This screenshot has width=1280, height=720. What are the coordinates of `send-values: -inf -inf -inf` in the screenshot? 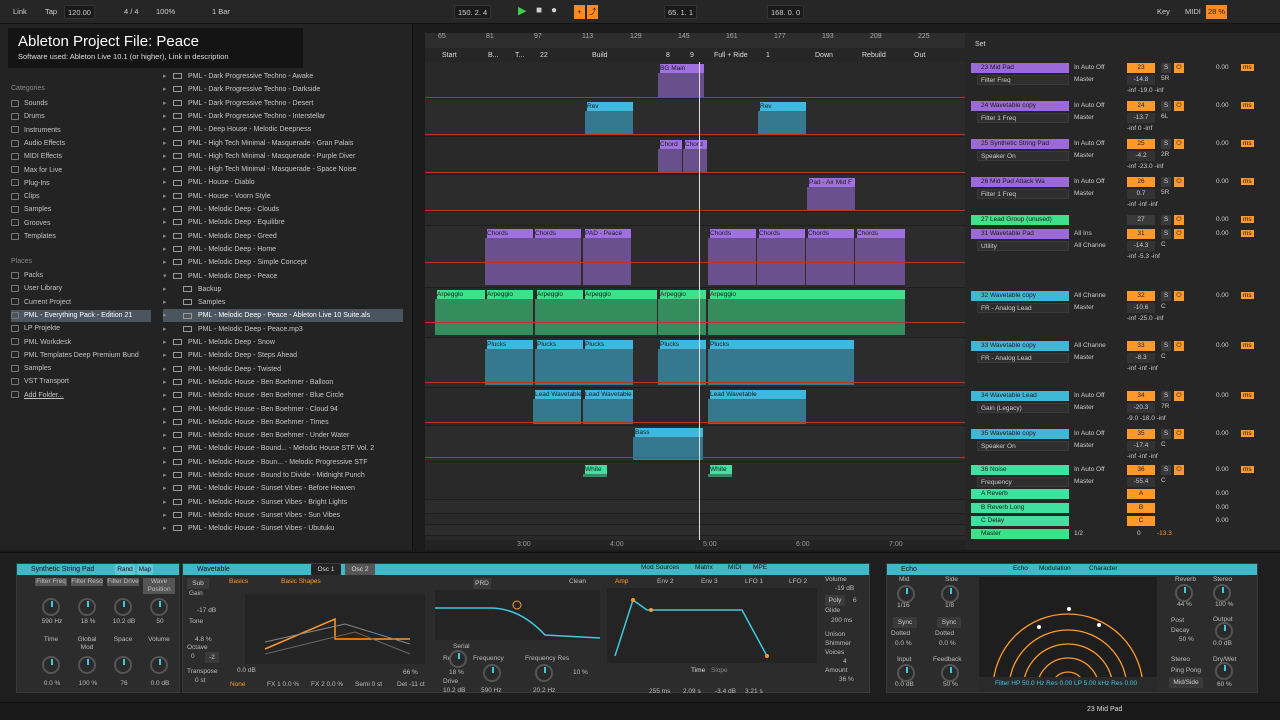 It's located at (1142, 204).